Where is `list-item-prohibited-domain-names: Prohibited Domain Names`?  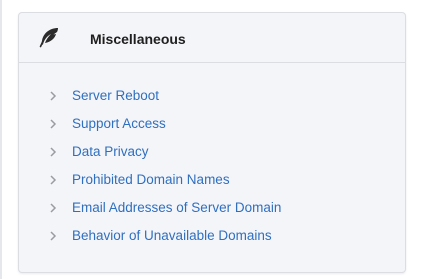
list-item-prohibited-domain-names: Prohibited Domain Names is located at coordinates (212, 183).